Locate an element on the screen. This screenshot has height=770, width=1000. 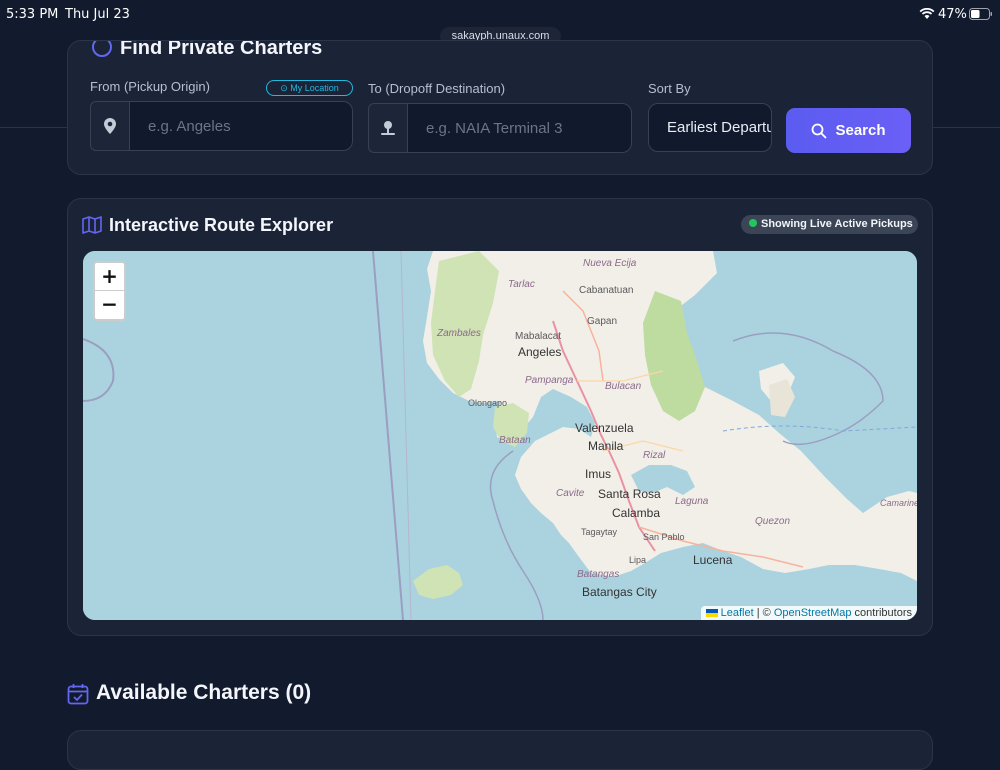
live-pickups-badge: Showing Live Active Pickups is located at coordinates (829, 224).